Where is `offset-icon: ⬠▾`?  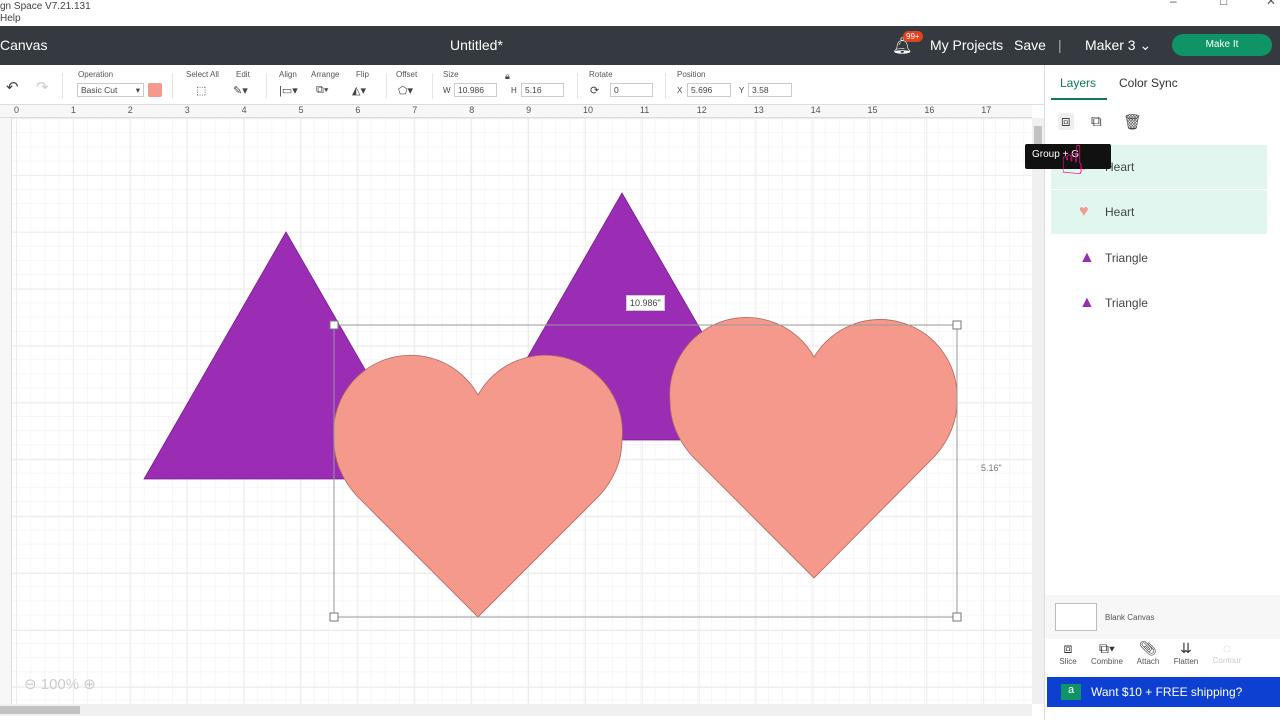 offset-icon: ⬠▾ is located at coordinates (405, 90).